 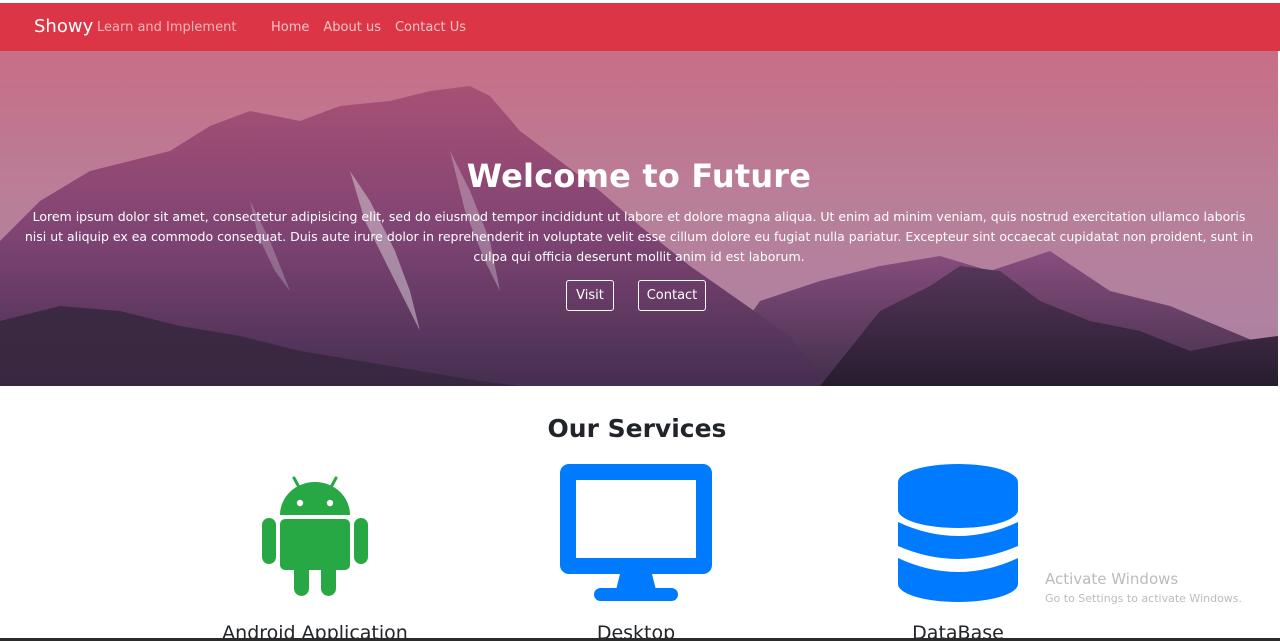 I want to click on navbar-tagline: Learn and Implement, so click(x=167, y=27).